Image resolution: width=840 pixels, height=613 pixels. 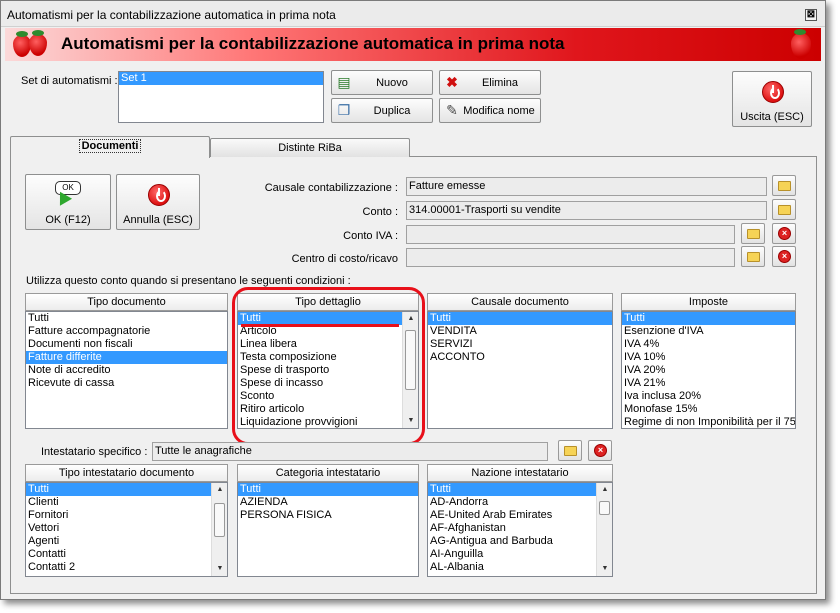 What do you see at coordinates (126, 515) in the screenshot?
I see `list-item: Fornitori` at bounding box center [126, 515].